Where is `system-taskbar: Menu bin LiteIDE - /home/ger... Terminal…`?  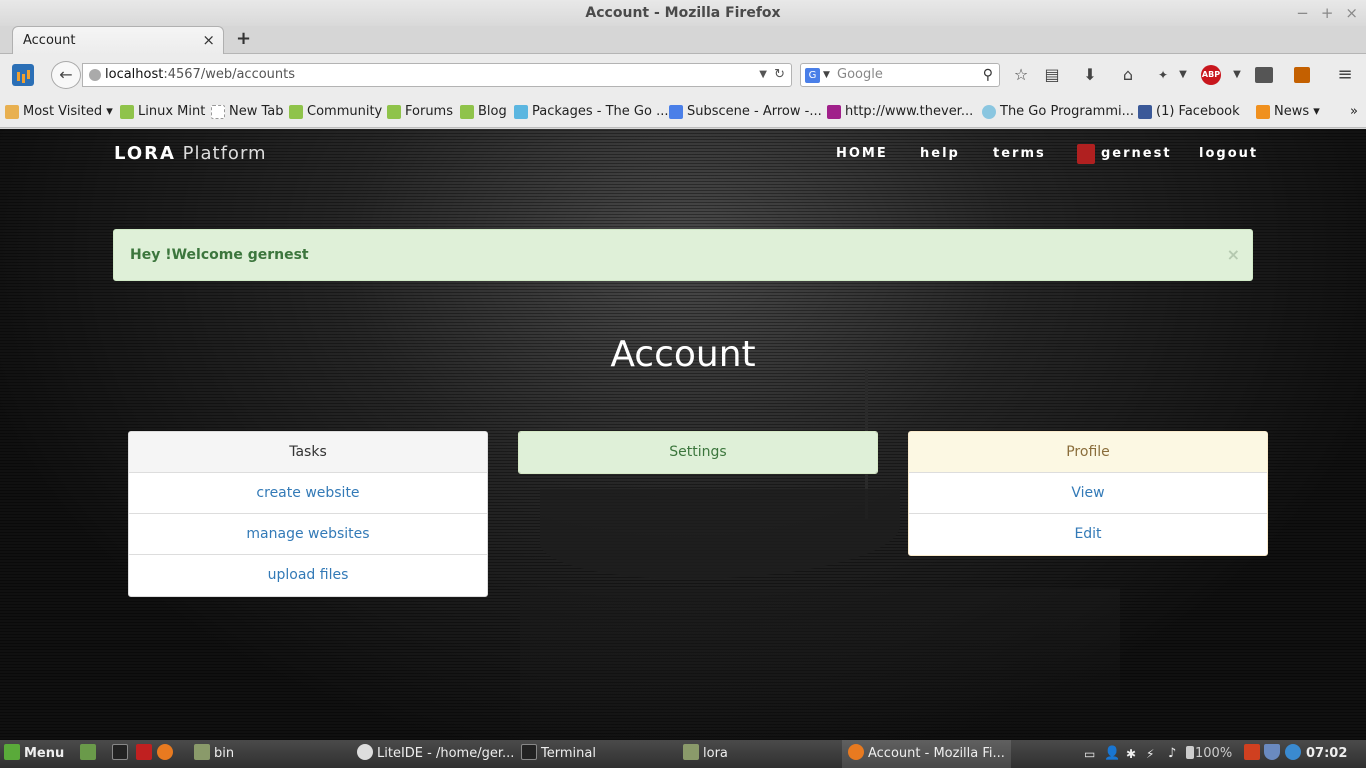
system-taskbar: Menu bin LiteIDE - /home/ger... Terminal… is located at coordinates (683, 754).